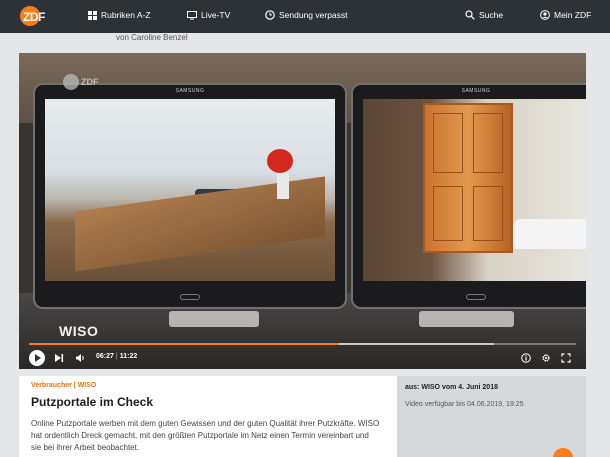 Image resolution: width=610 pixels, height=457 pixels. Describe the element at coordinates (466, 319) in the screenshot. I see `tablet-stand-right` at that location.